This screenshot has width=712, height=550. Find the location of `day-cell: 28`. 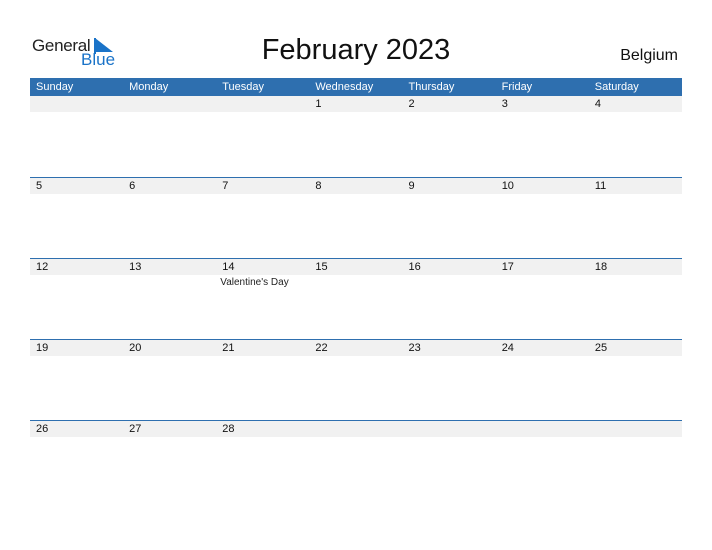

day-cell: 28 is located at coordinates (262, 461).